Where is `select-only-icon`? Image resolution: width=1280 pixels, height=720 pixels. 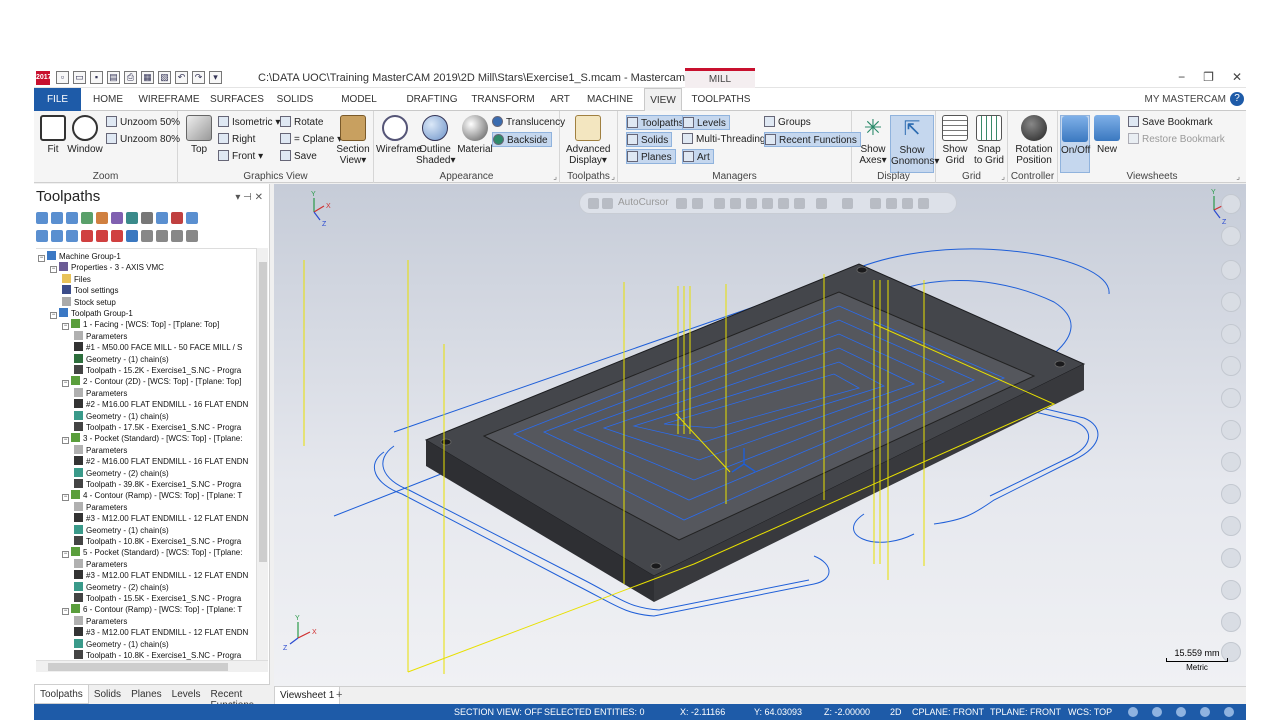 select-only-icon is located at coordinates (923, 203).